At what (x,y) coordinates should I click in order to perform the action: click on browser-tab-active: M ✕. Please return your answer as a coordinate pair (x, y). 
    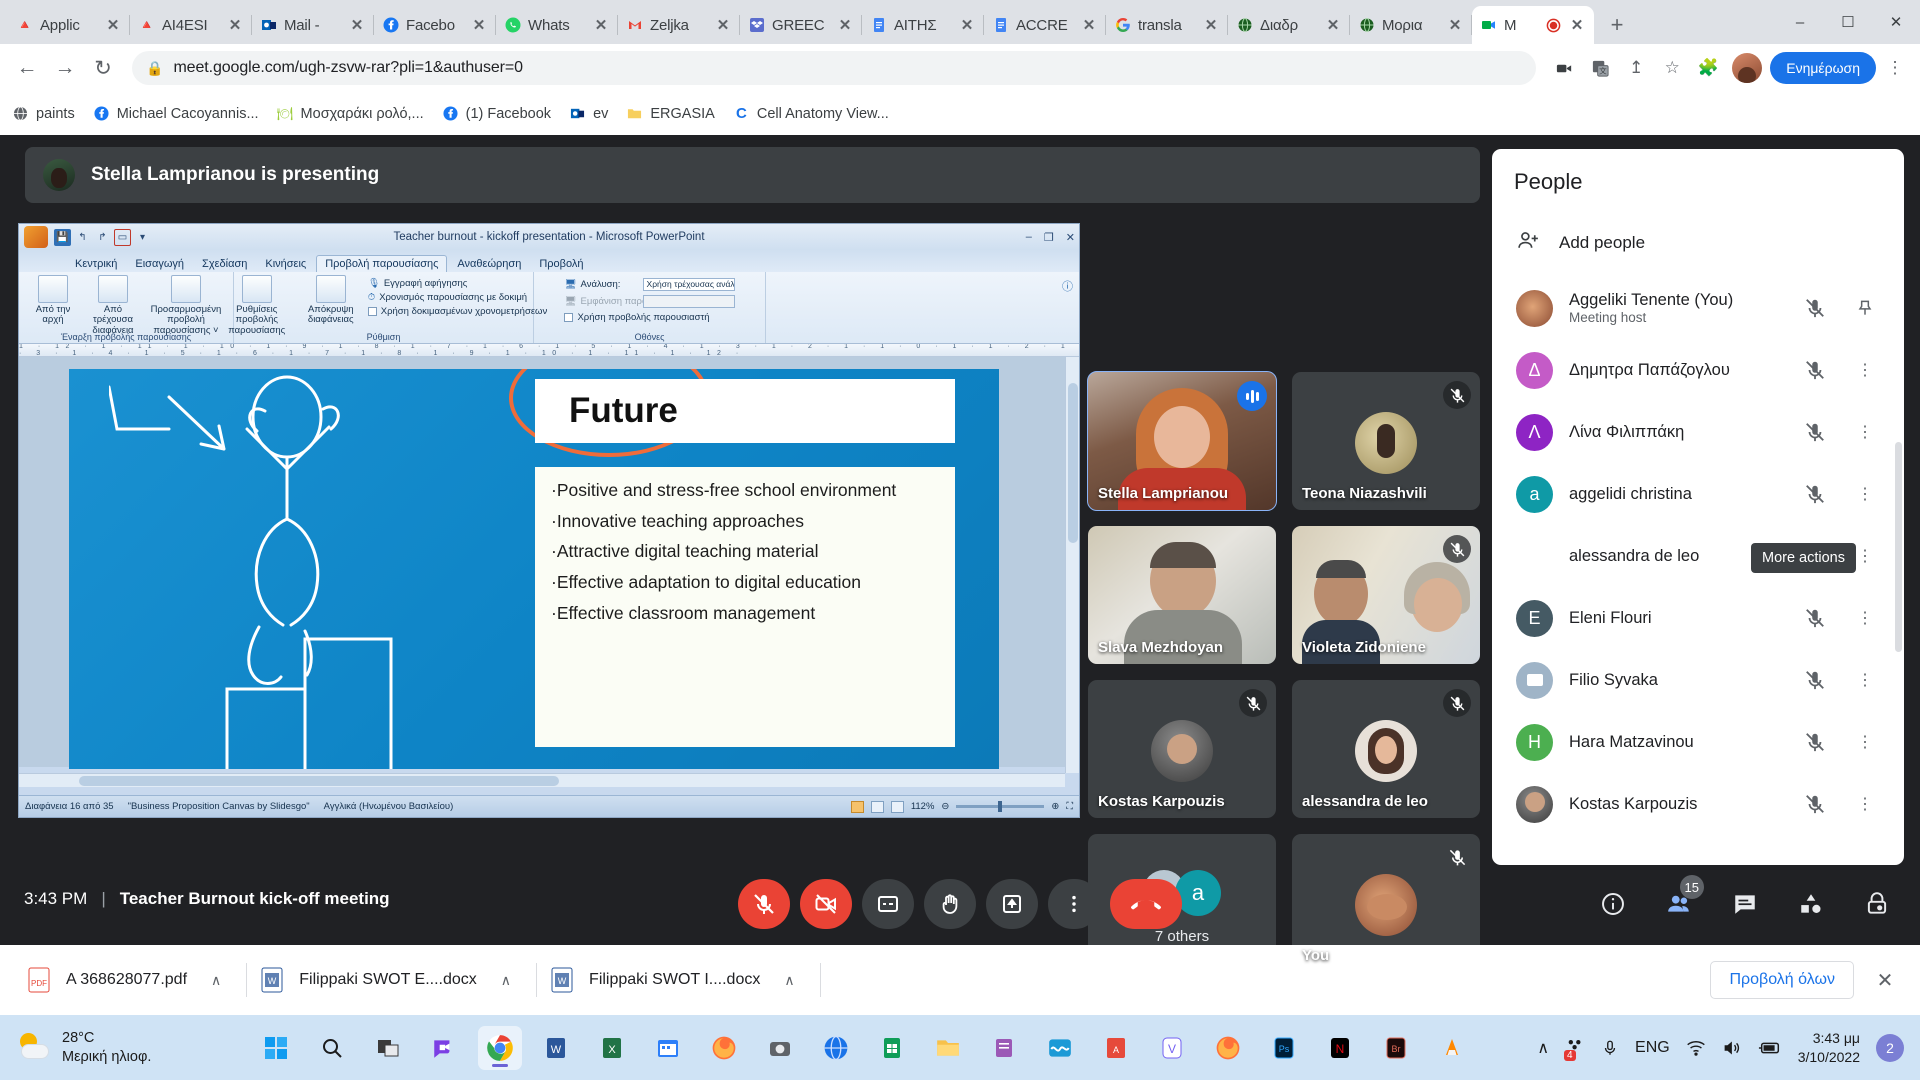
    Looking at the image, I should click on (1533, 25).